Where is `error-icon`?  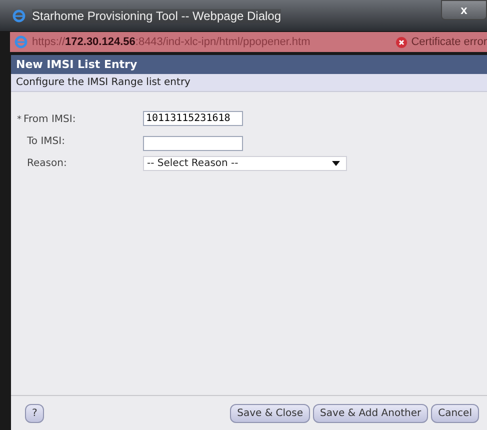 error-icon is located at coordinates (402, 42).